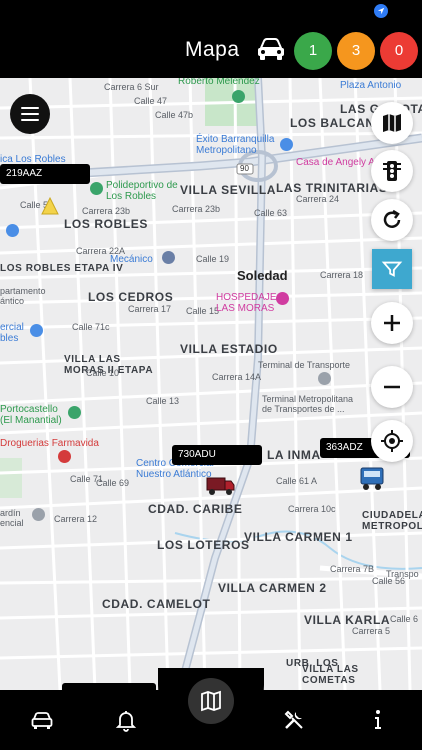 This screenshot has width=422, height=750. I want to click on counter-active-value: 1, so click(313, 50).